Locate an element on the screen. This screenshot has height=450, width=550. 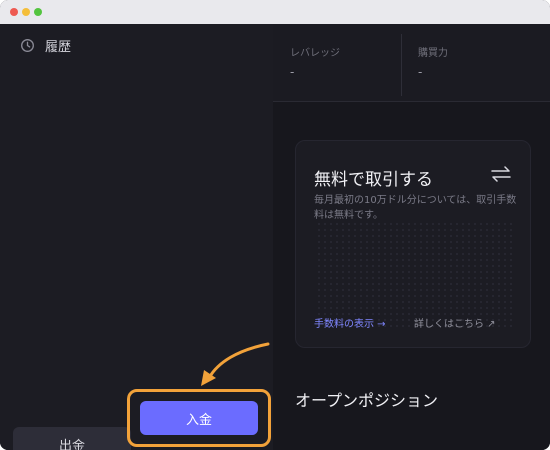
withdraw-button: 出金 is located at coordinates (72, 438).